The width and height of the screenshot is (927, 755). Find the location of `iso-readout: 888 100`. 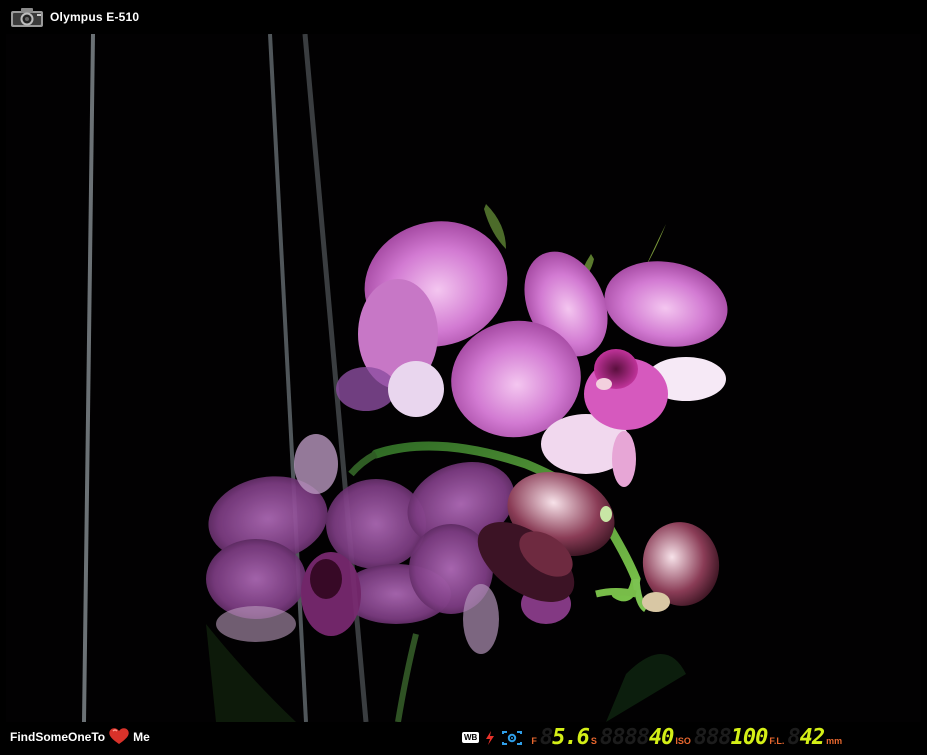

iso-readout: 888 100 is located at coordinates (731, 737).